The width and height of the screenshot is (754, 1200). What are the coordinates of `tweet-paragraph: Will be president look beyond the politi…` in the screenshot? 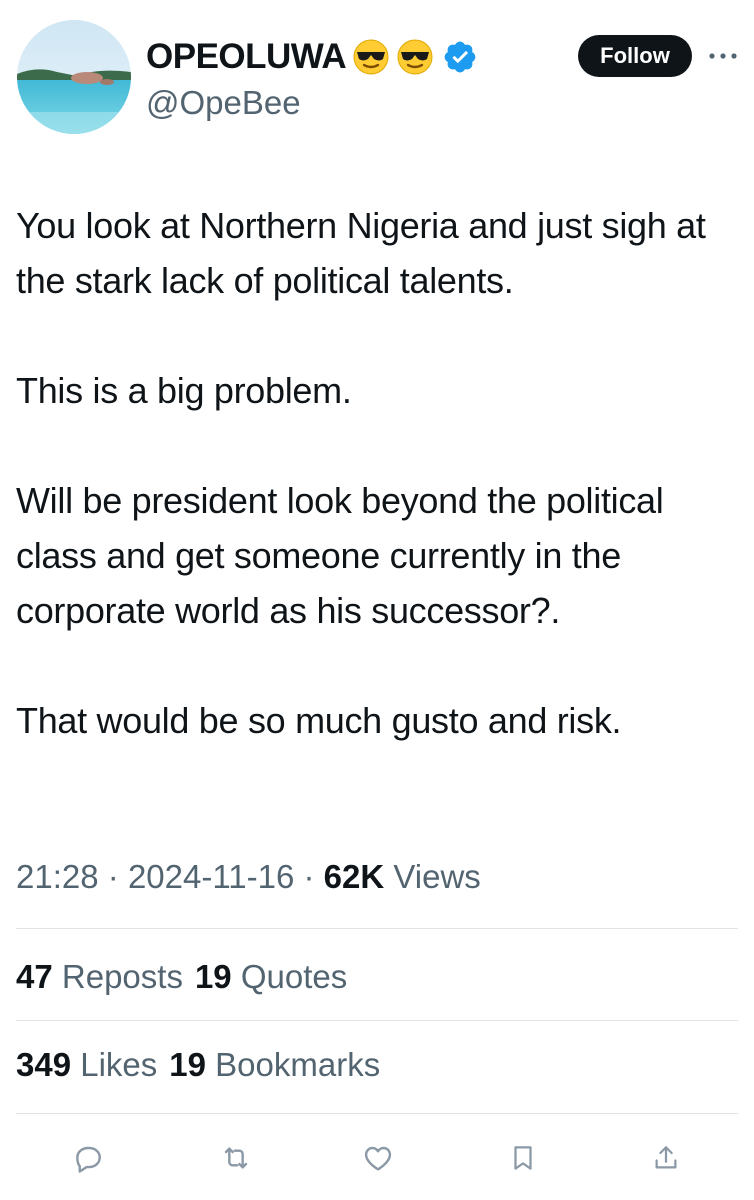 It's located at (340, 555).